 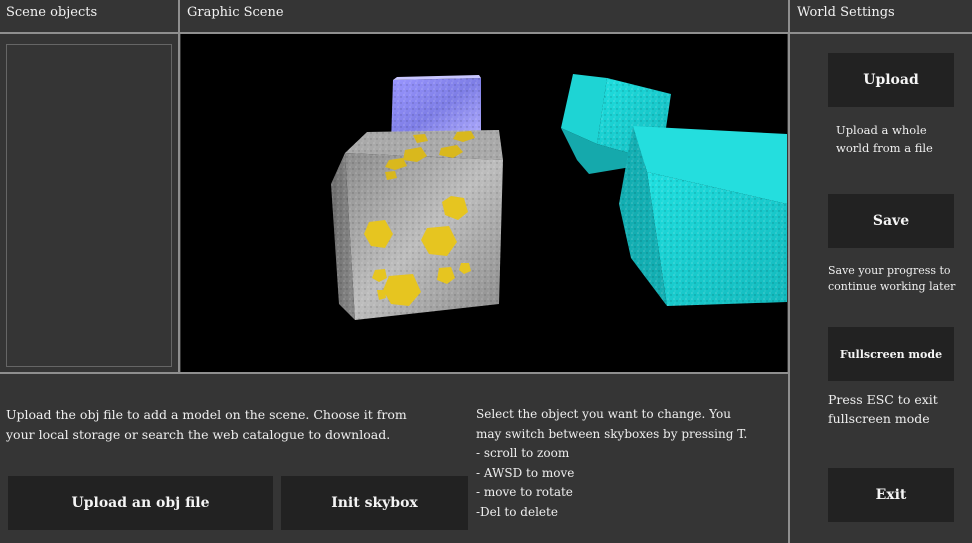 I want to click on right-divider, so click(x=789, y=271).